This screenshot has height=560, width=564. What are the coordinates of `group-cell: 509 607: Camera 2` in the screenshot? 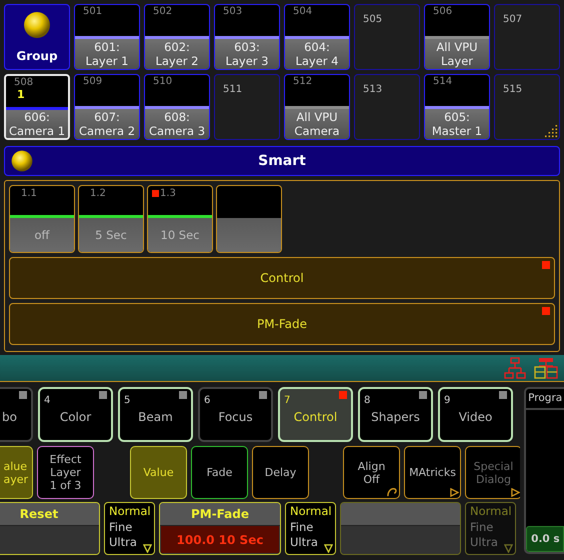 It's located at (107, 107).